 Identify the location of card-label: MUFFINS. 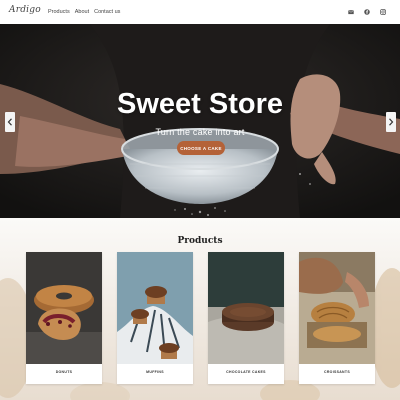
(155, 372).